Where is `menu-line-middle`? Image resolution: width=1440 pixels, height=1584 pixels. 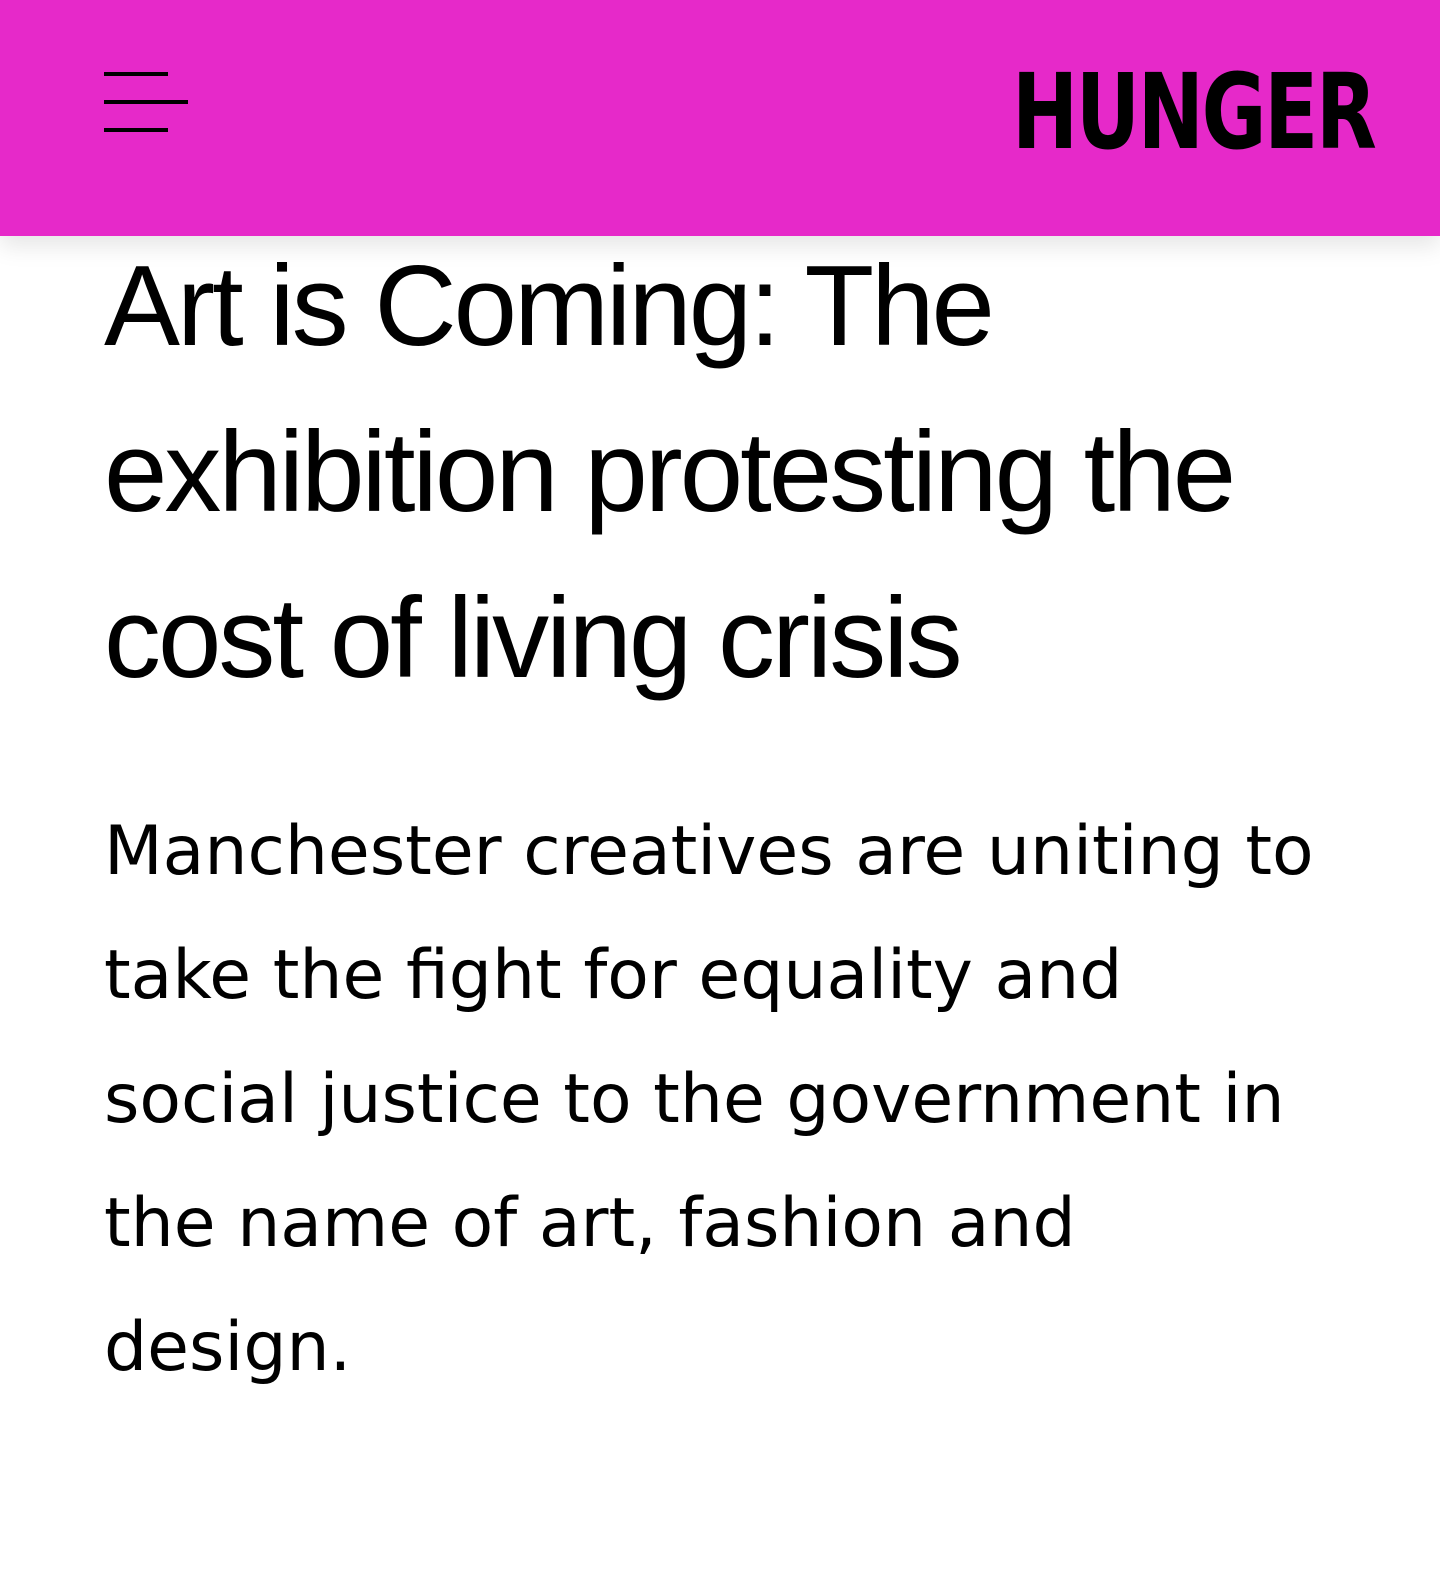
menu-line-middle is located at coordinates (146, 102).